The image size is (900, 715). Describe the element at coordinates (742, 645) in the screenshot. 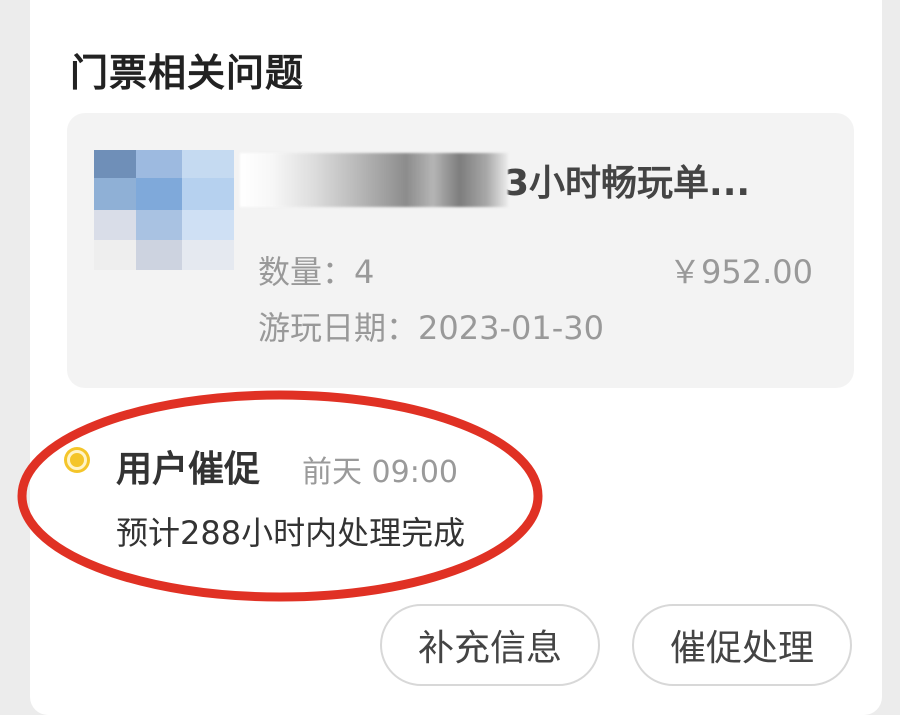

I see `urge-processing-button: 催促处理` at that location.